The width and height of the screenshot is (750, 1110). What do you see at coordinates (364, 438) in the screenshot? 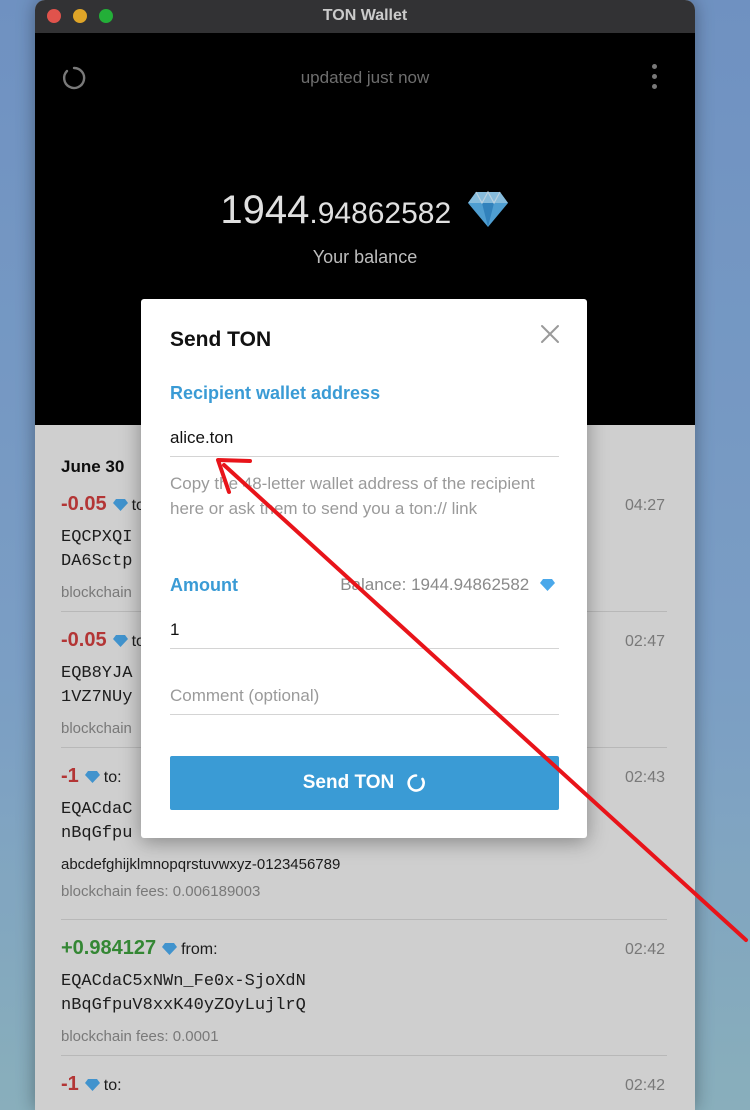
I see `recipient-address-input` at bounding box center [364, 438].